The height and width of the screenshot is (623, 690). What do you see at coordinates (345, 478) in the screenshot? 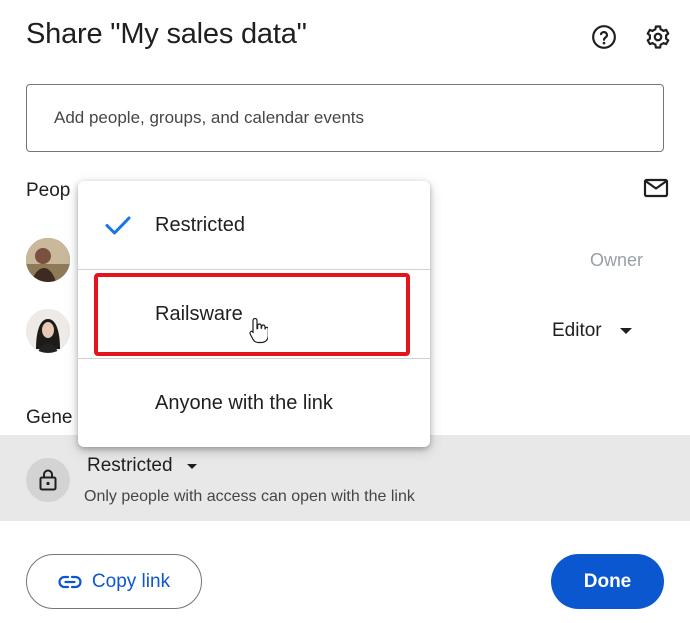
I see `general-access-row` at bounding box center [345, 478].